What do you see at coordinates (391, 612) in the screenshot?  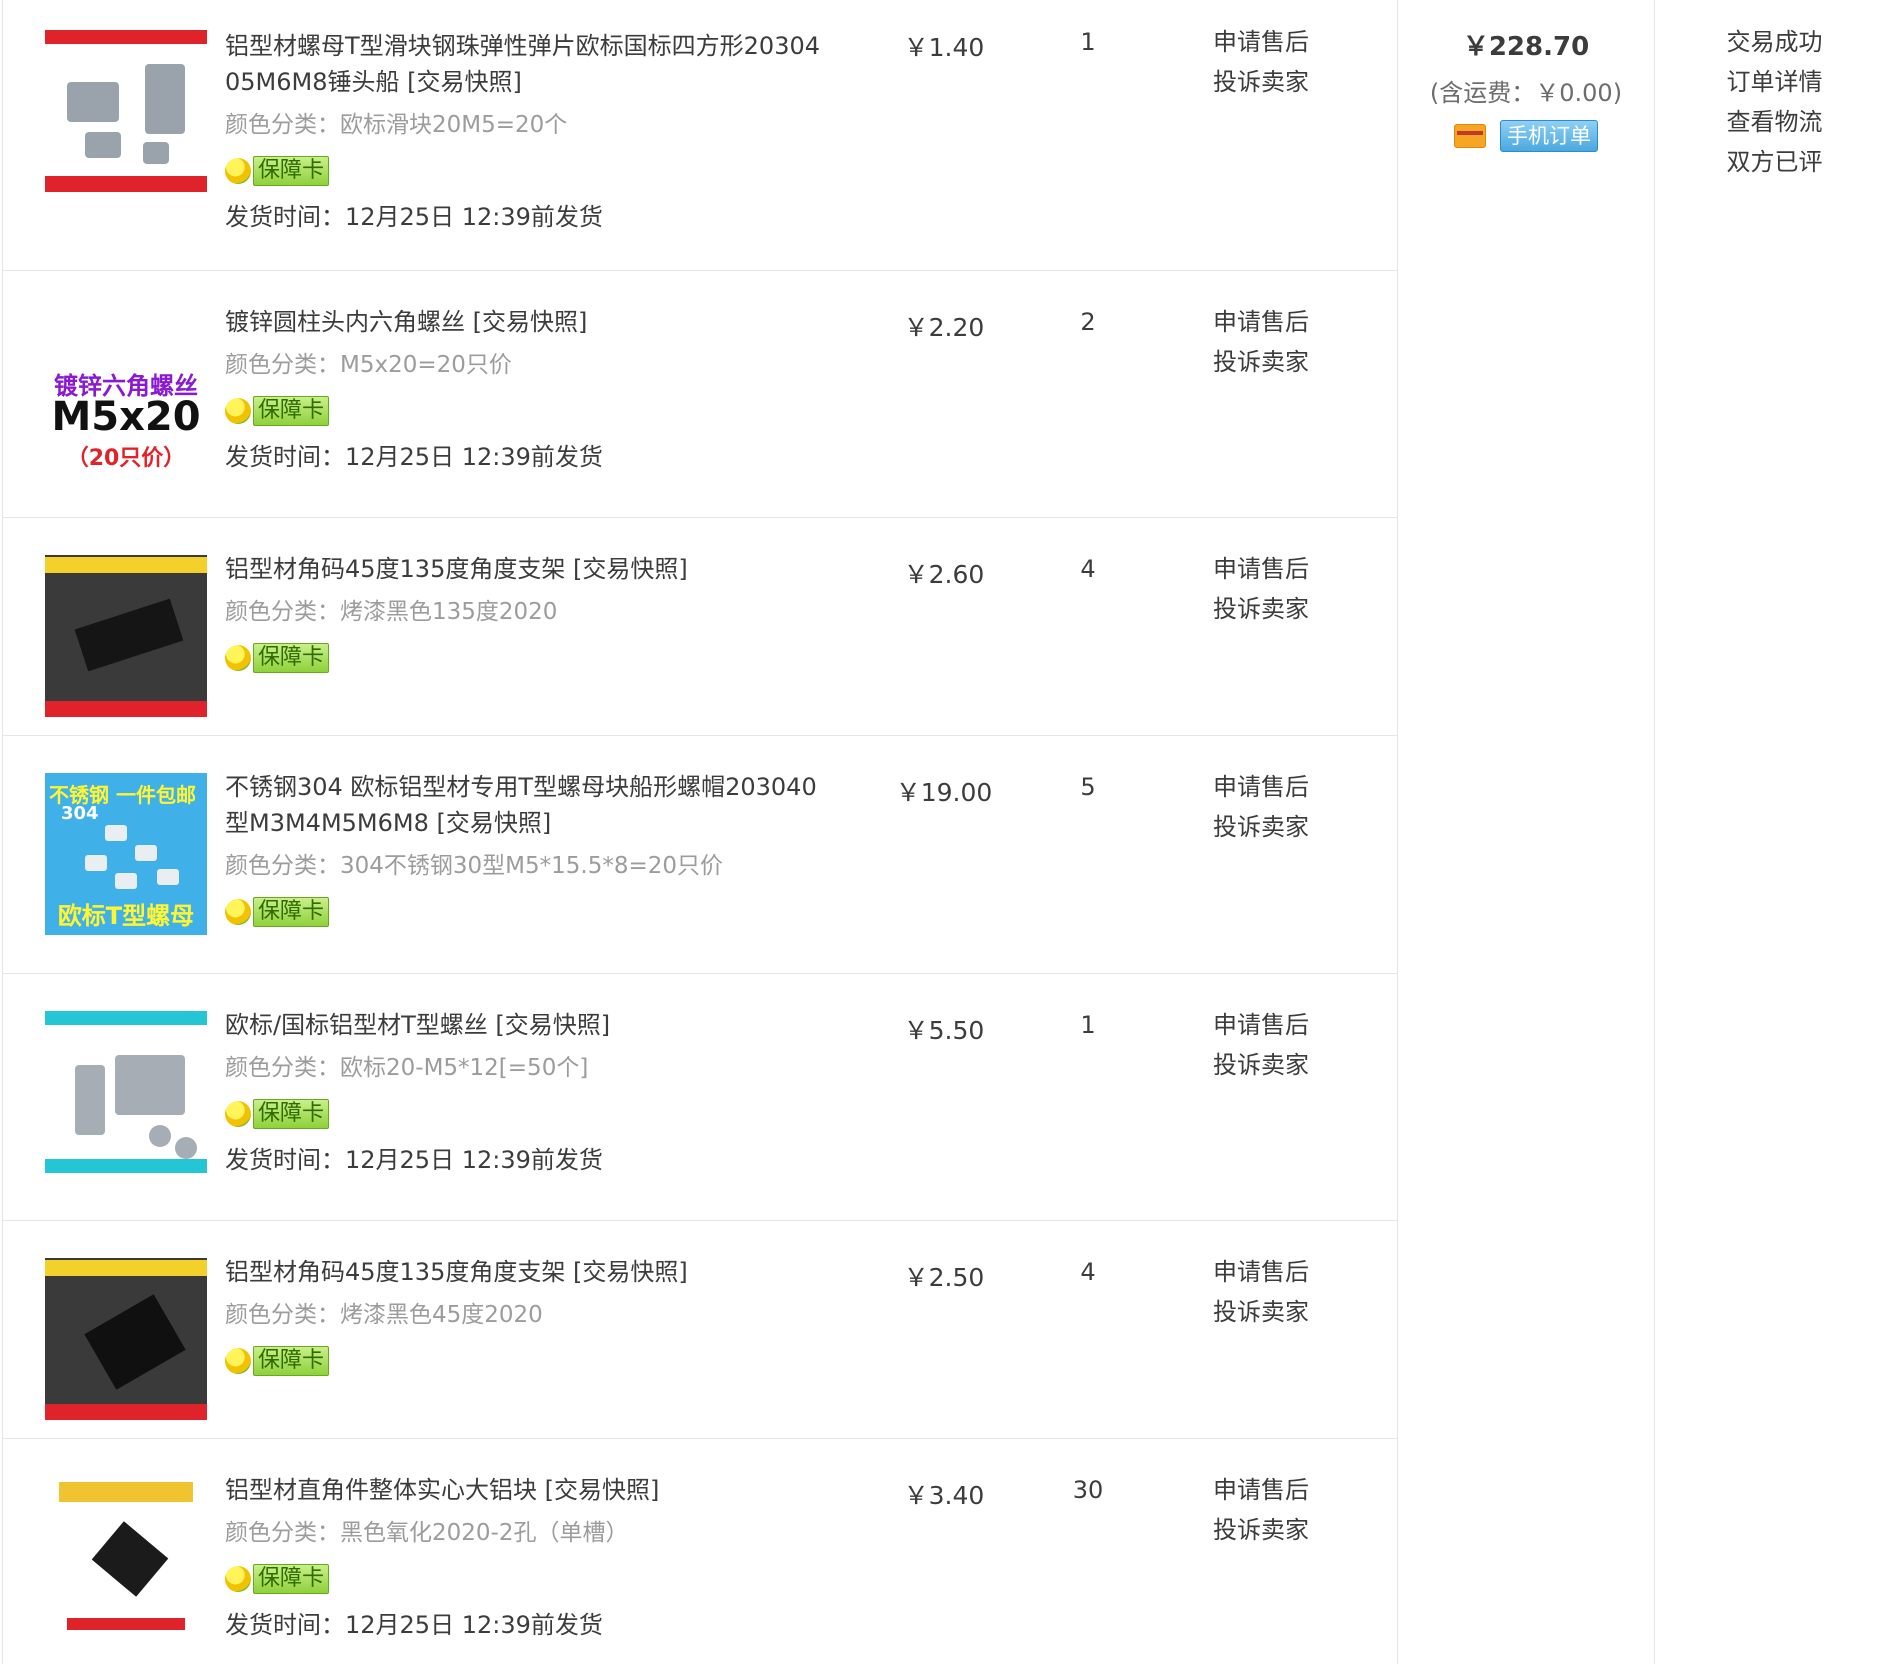 I see `sku-attribute: 颜色分类：烤漆黑色135度2020` at bounding box center [391, 612].